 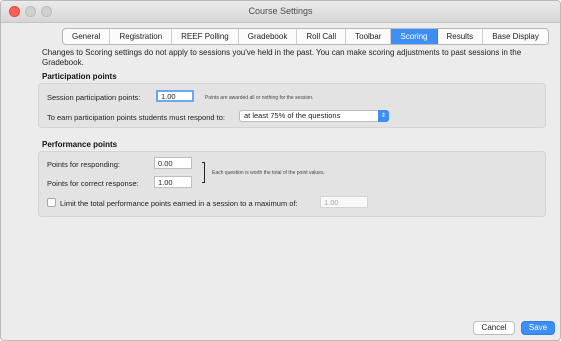 What do you see at coordinates (175, 96) in the screenshot?
I see `session-points-input` at bounding box center [175, 96].